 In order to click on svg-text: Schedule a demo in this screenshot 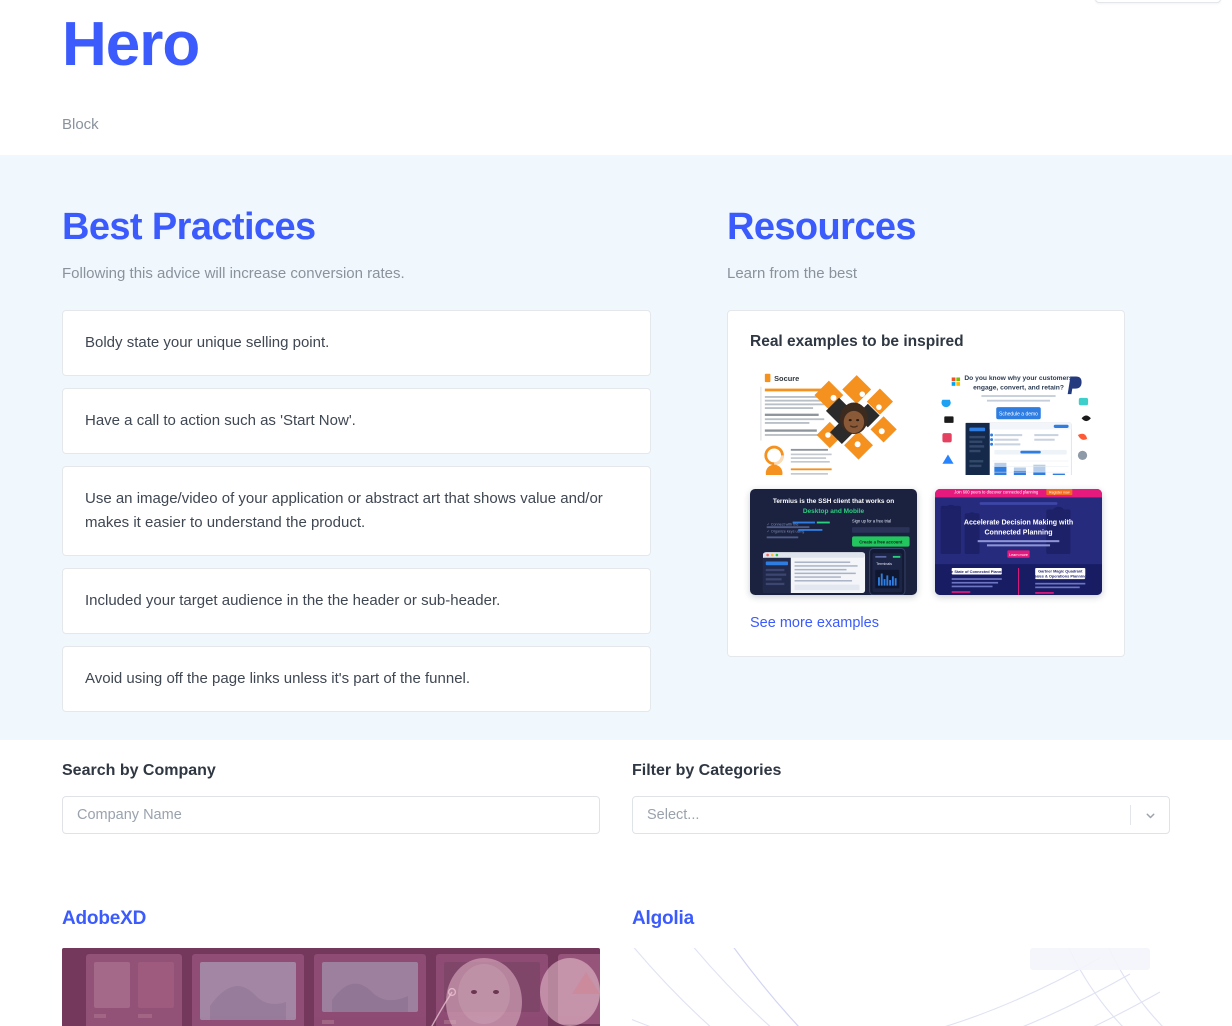, I will do `click(1018, 414)`.